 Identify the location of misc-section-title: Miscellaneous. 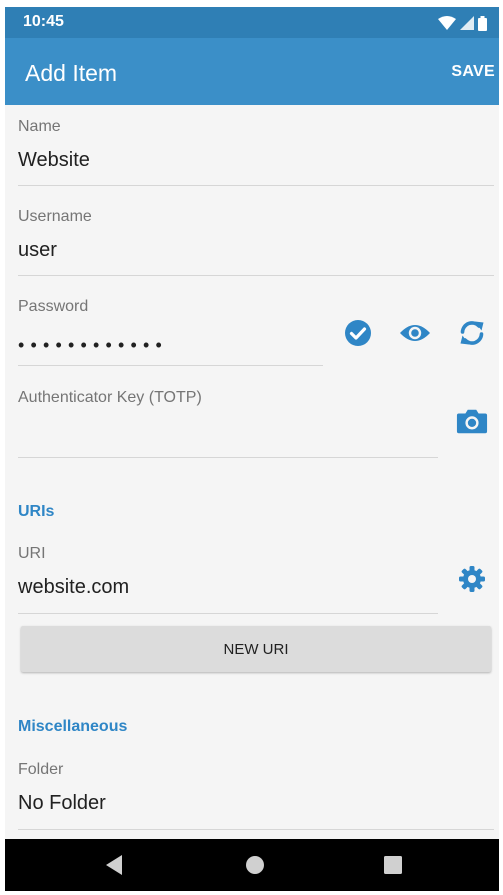
(73, 726).